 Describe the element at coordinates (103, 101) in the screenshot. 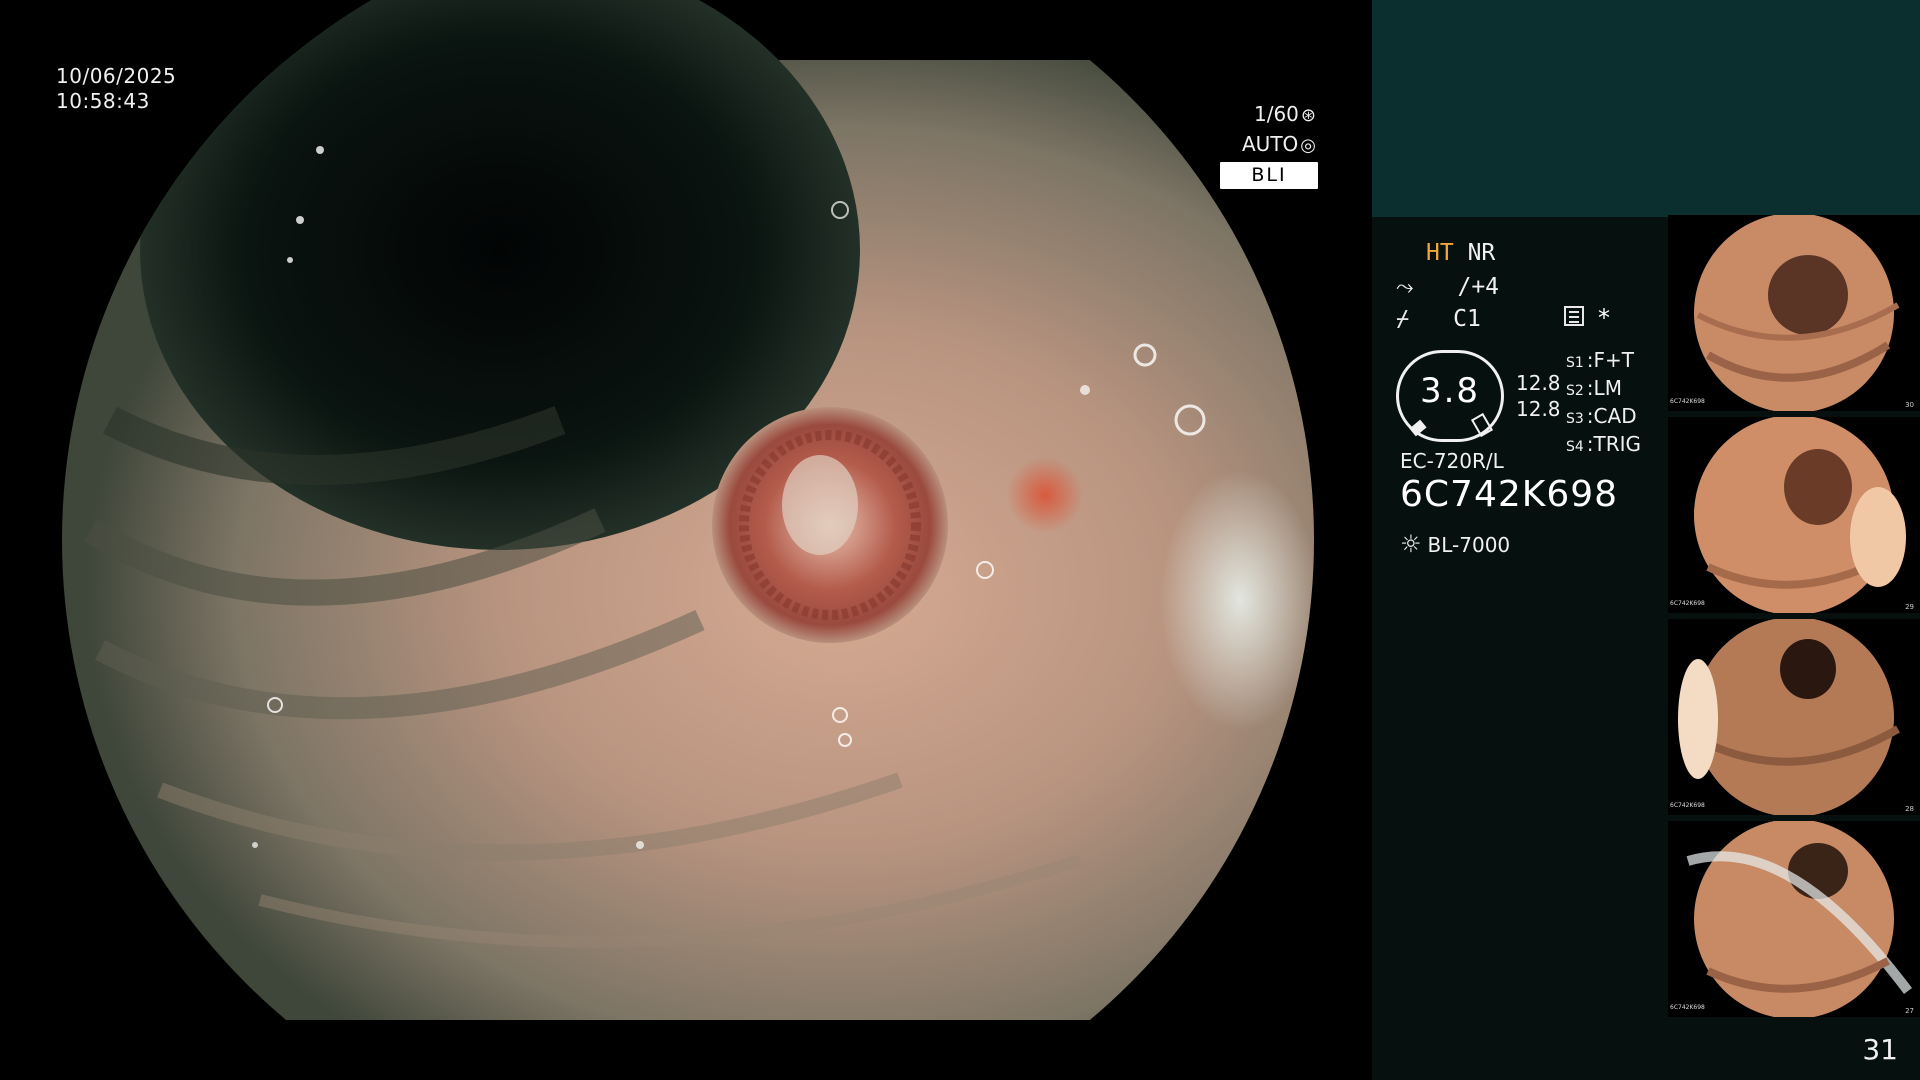

I see `time-label: 10:58:43` at that location.